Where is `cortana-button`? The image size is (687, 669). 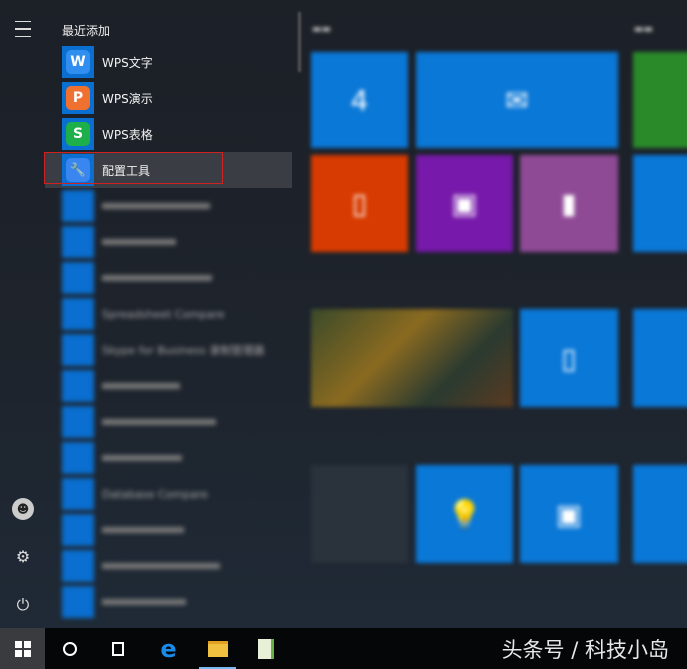
cortana-button is located at coordinates (69, 648).